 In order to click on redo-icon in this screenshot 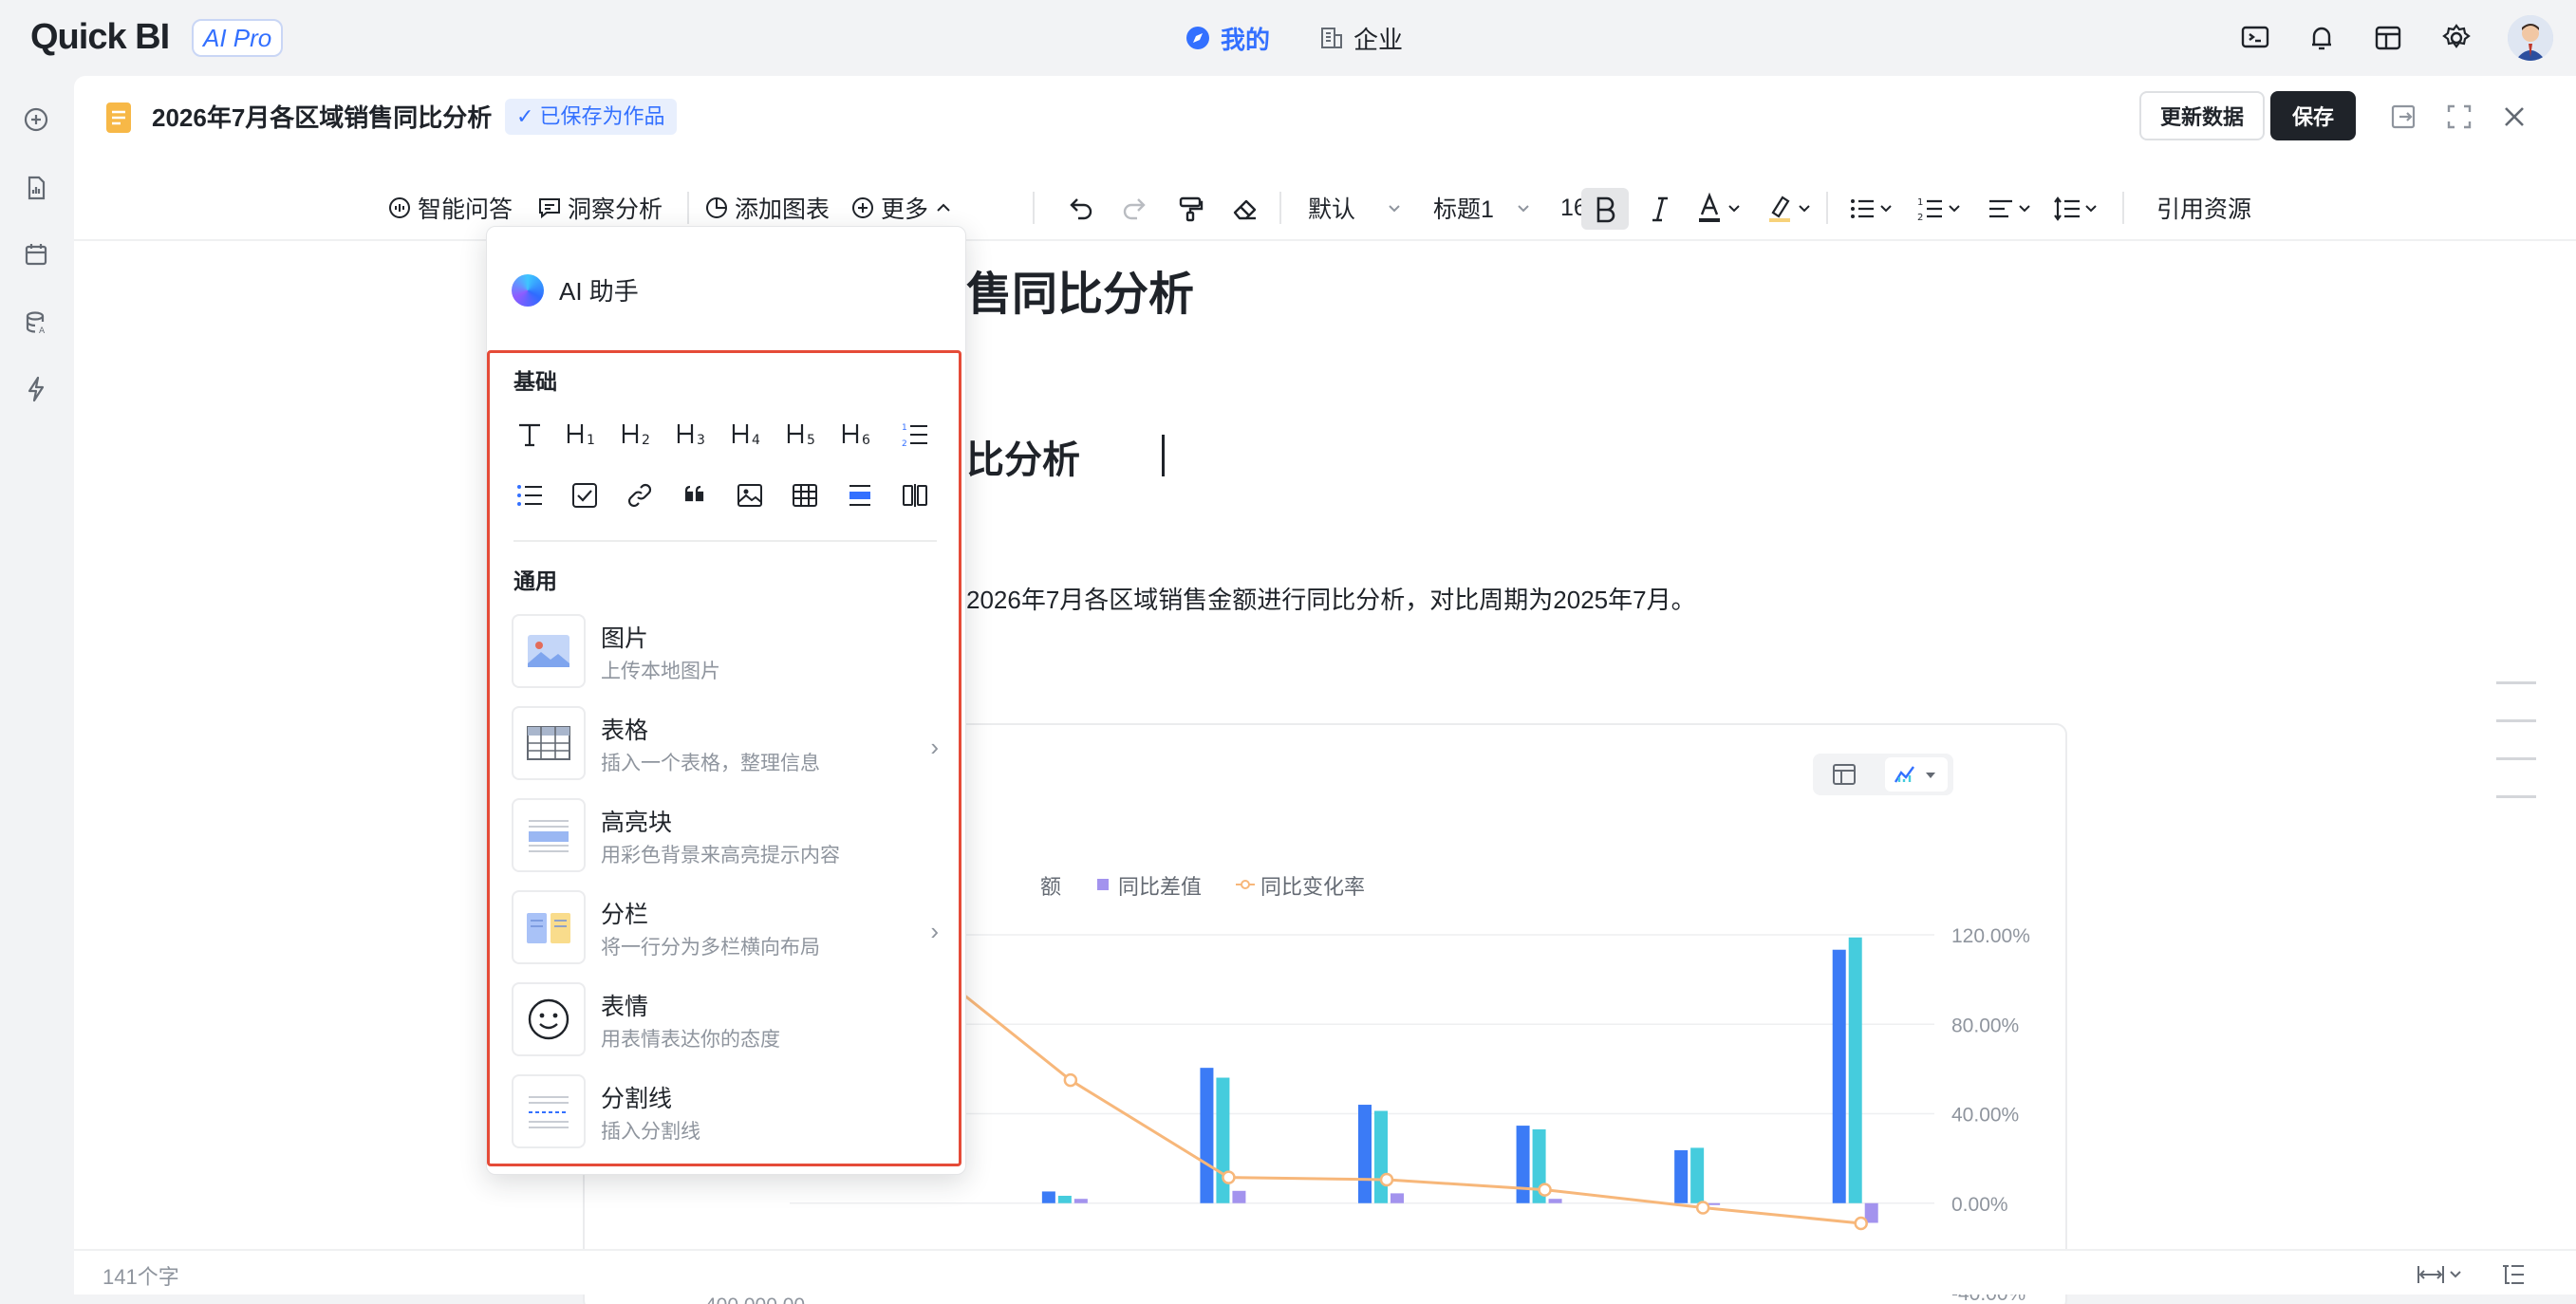, I will do `click(1135, 209)`.